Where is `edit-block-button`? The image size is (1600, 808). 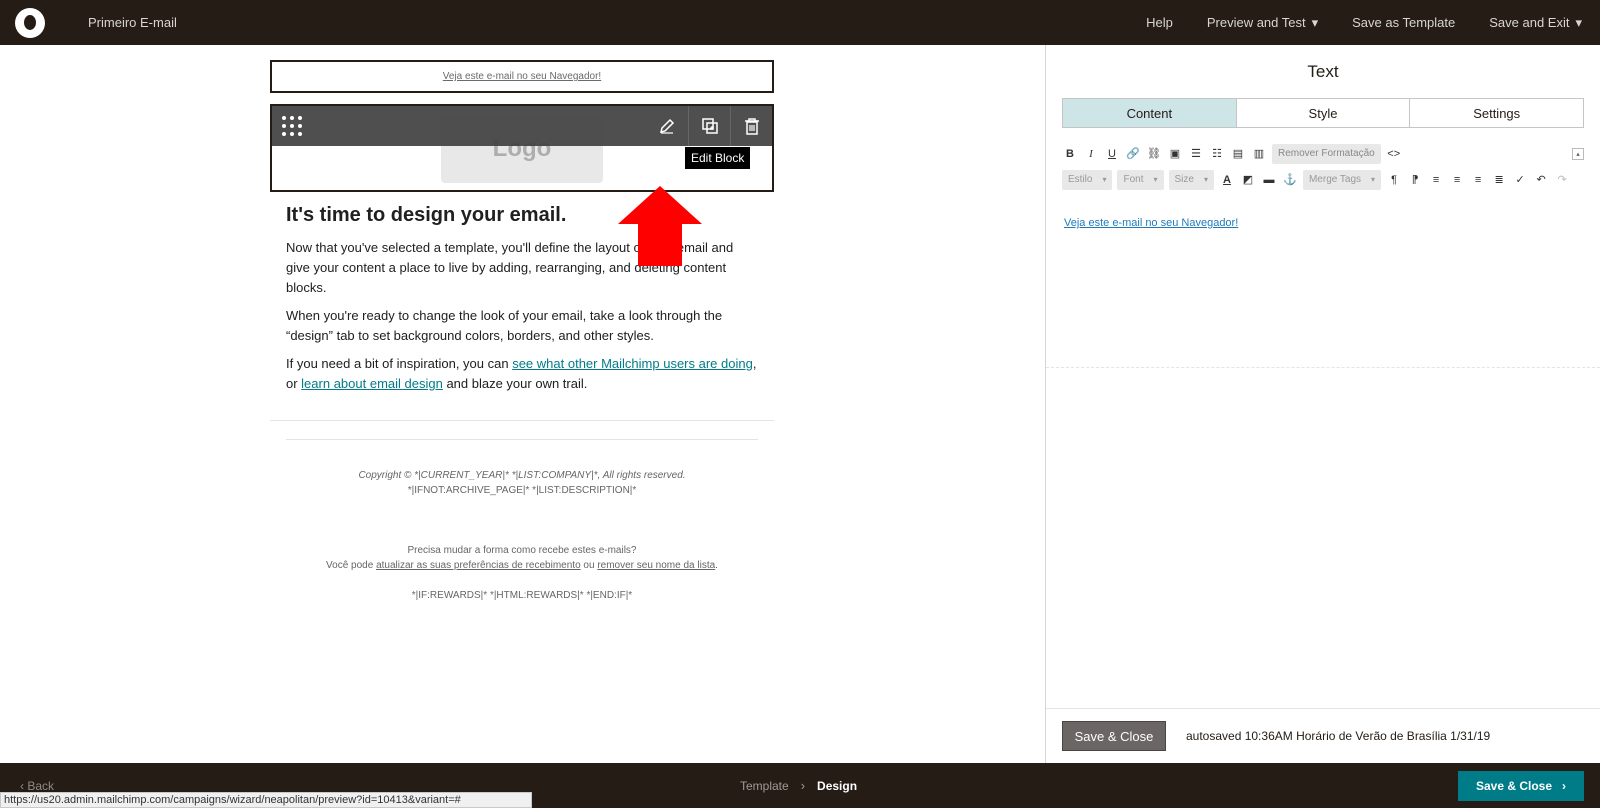
edit-block-button is located at coordinates (667, 126).